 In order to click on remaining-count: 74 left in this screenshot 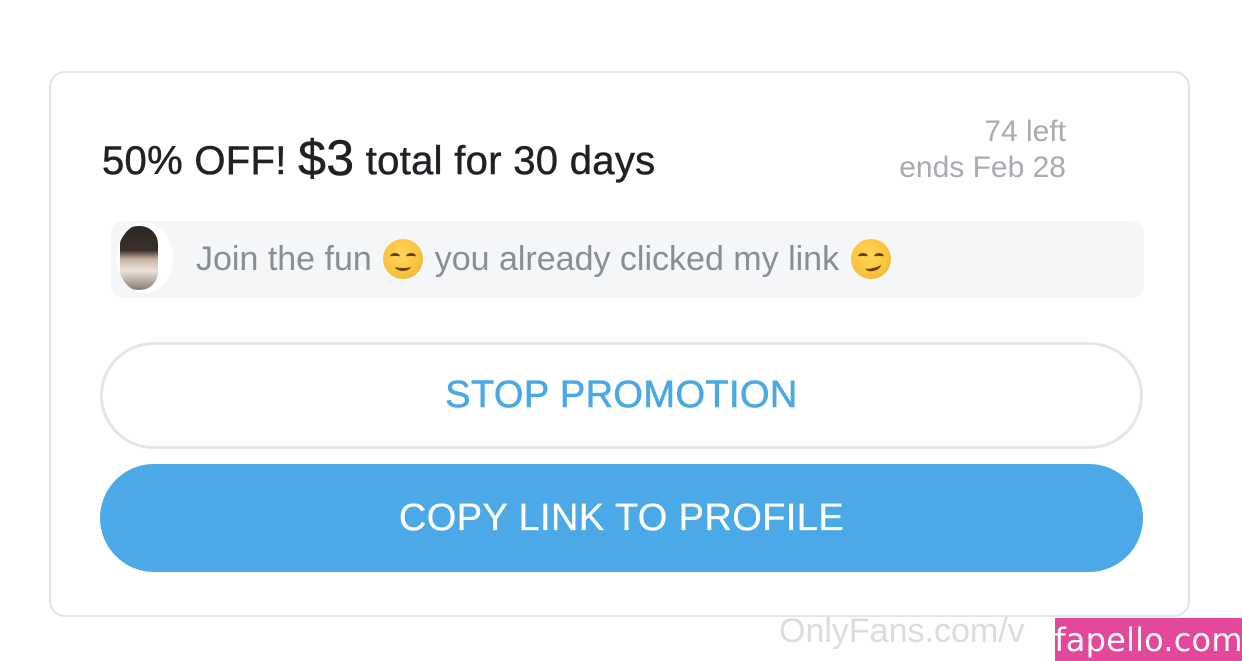, I will do `click(1025, 131)`.